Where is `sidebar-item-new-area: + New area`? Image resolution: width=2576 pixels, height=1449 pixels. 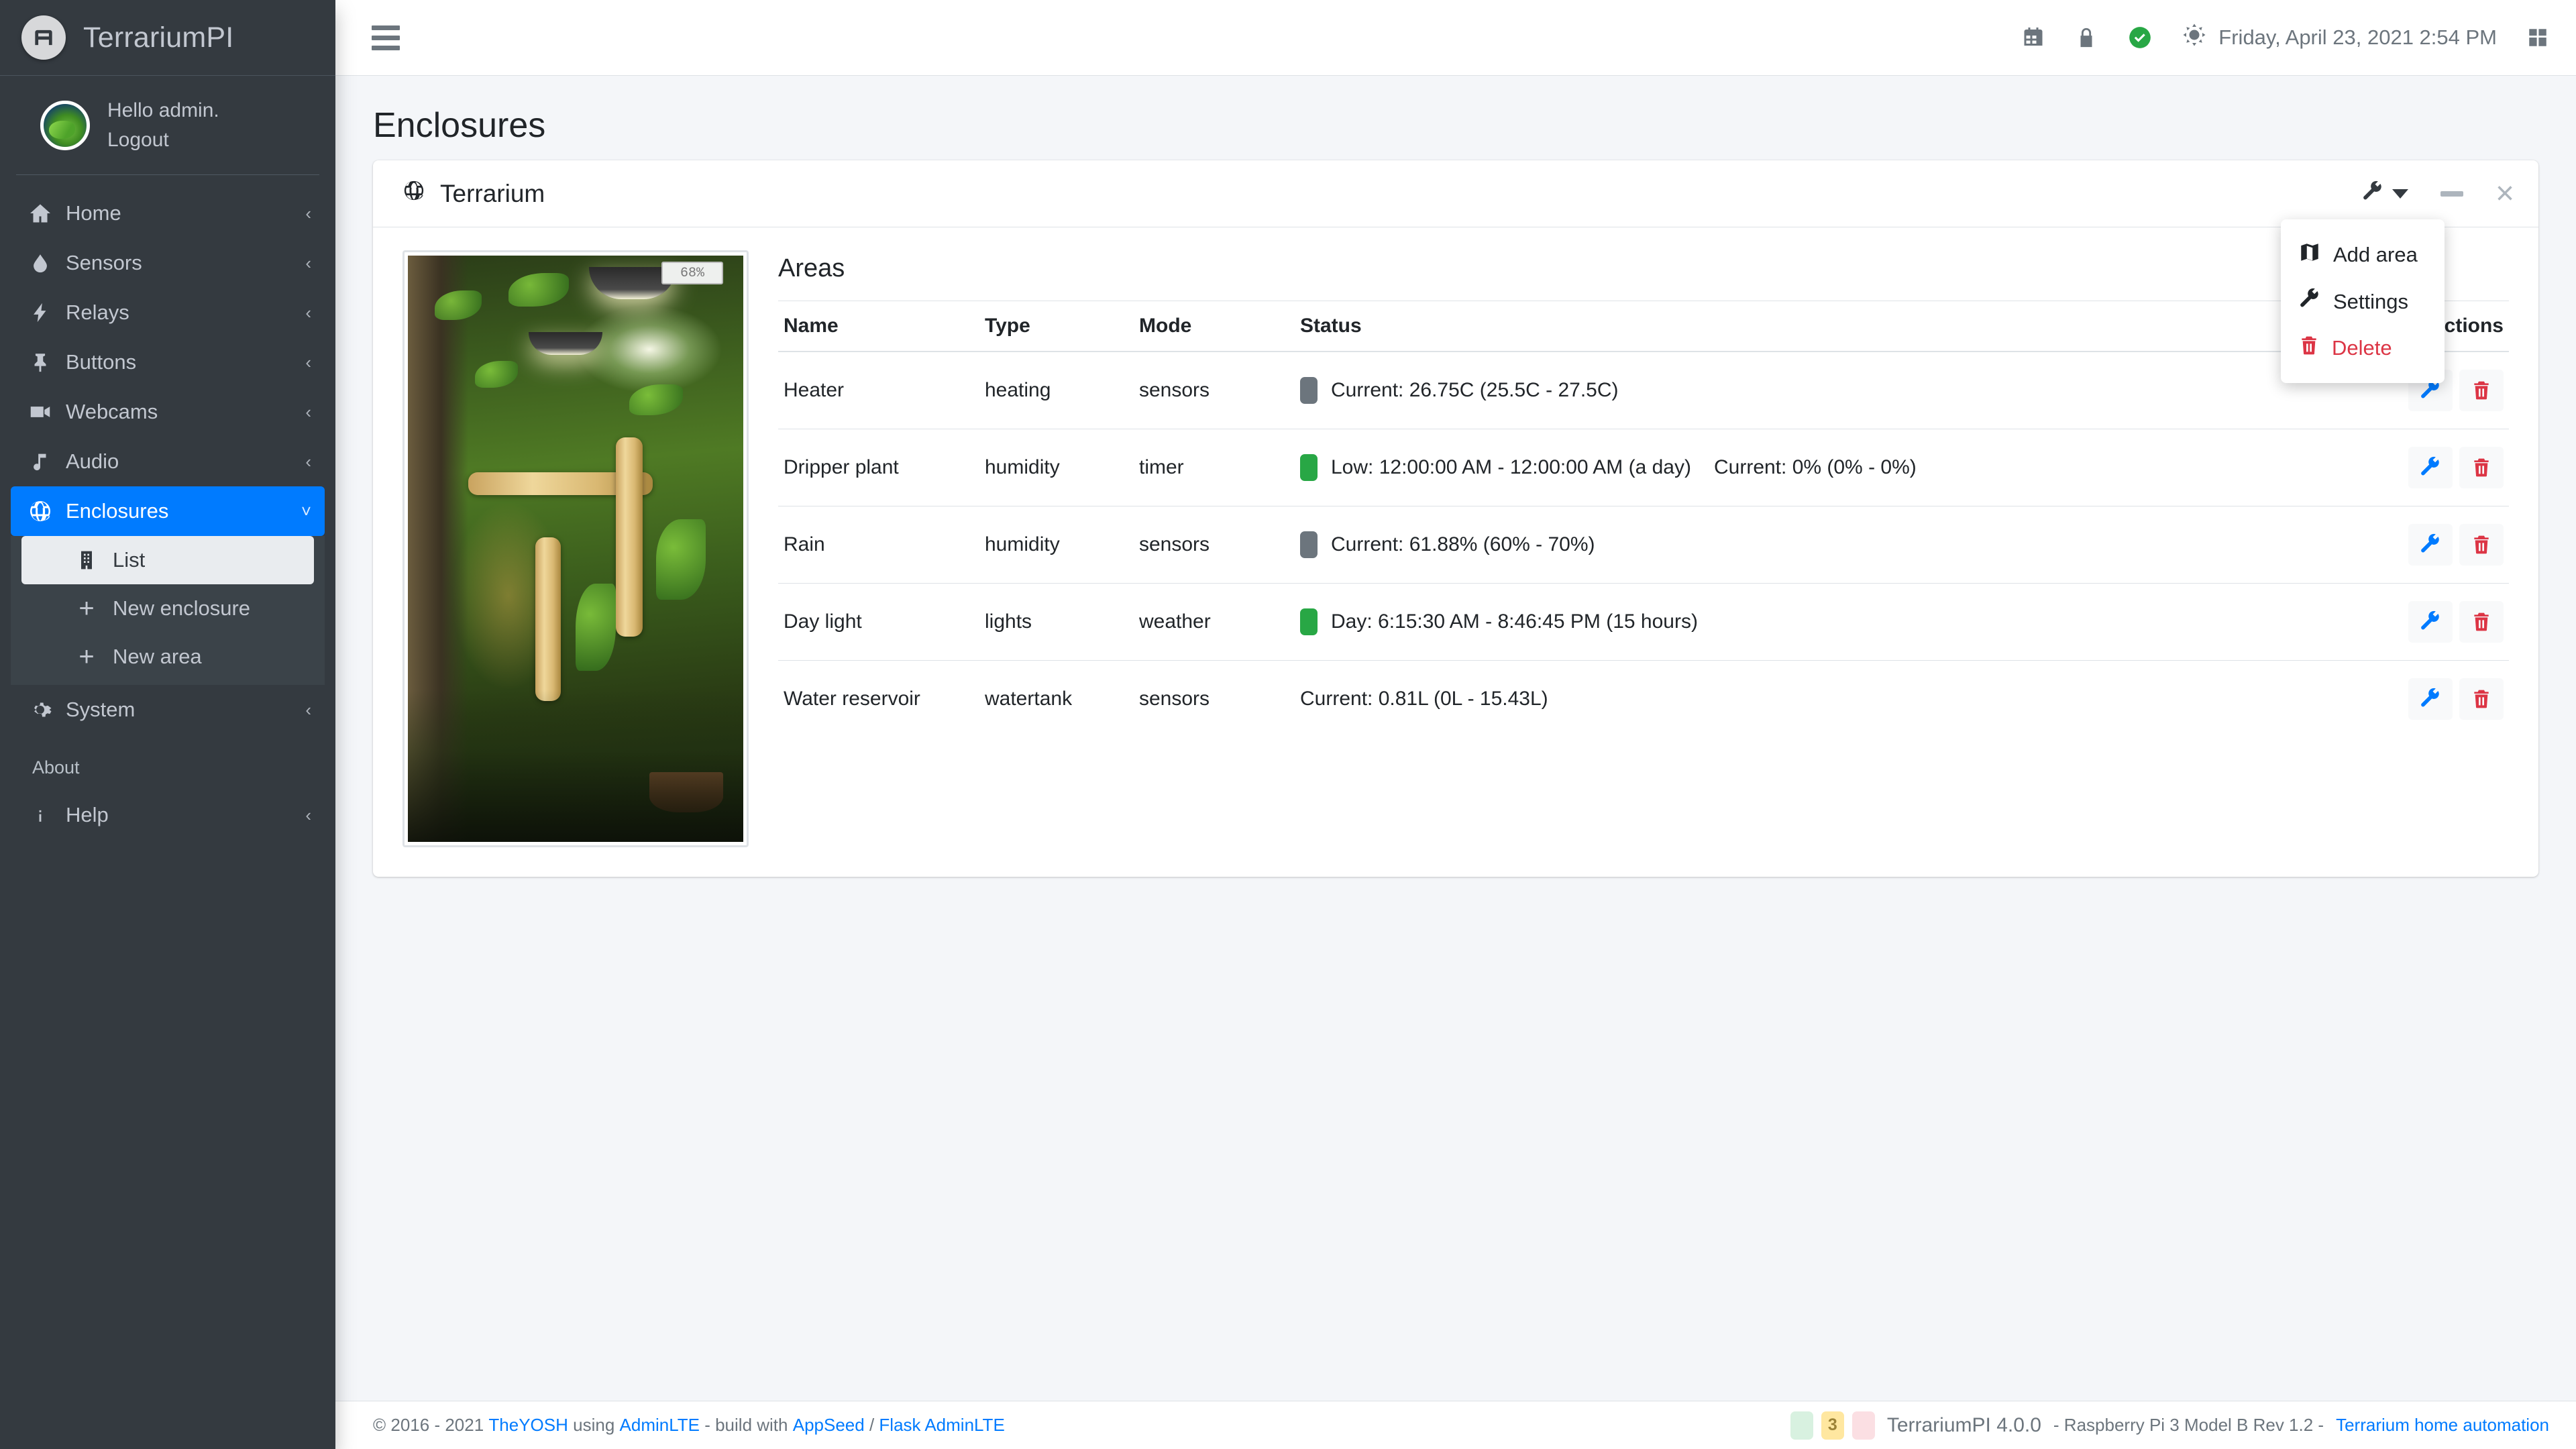 sidebar-item-new-area: + New area is located at coordinates (167, 657).